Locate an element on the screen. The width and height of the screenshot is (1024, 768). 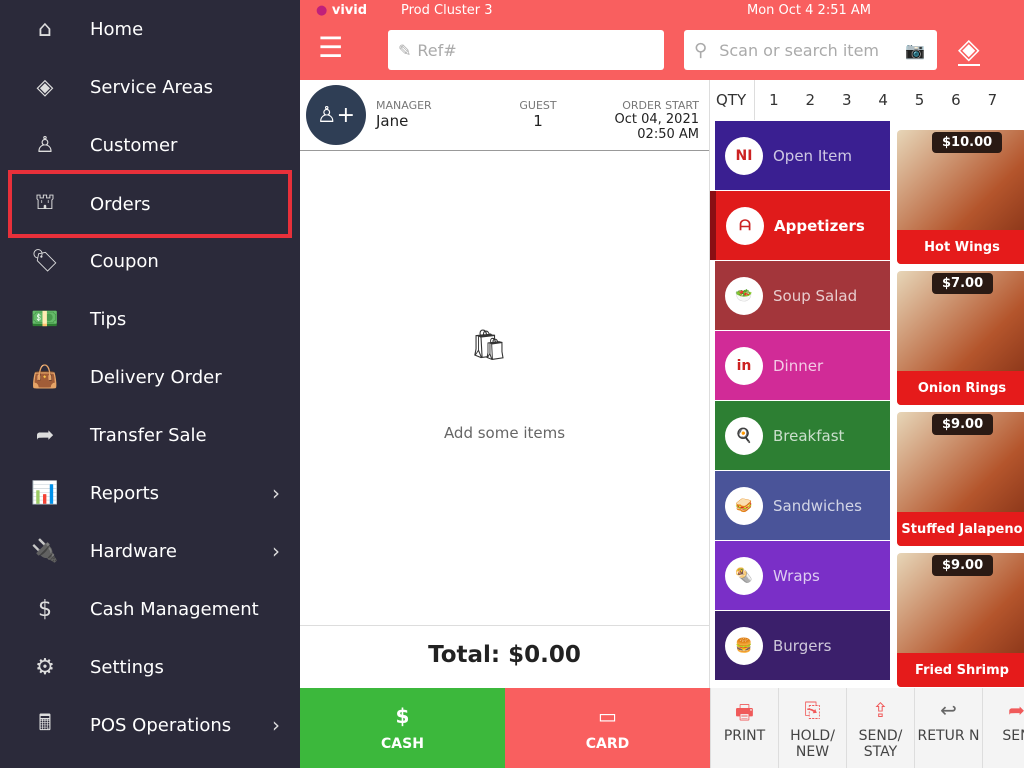
search-placeholder: Scan or search item is located at coordinates (799, 50).